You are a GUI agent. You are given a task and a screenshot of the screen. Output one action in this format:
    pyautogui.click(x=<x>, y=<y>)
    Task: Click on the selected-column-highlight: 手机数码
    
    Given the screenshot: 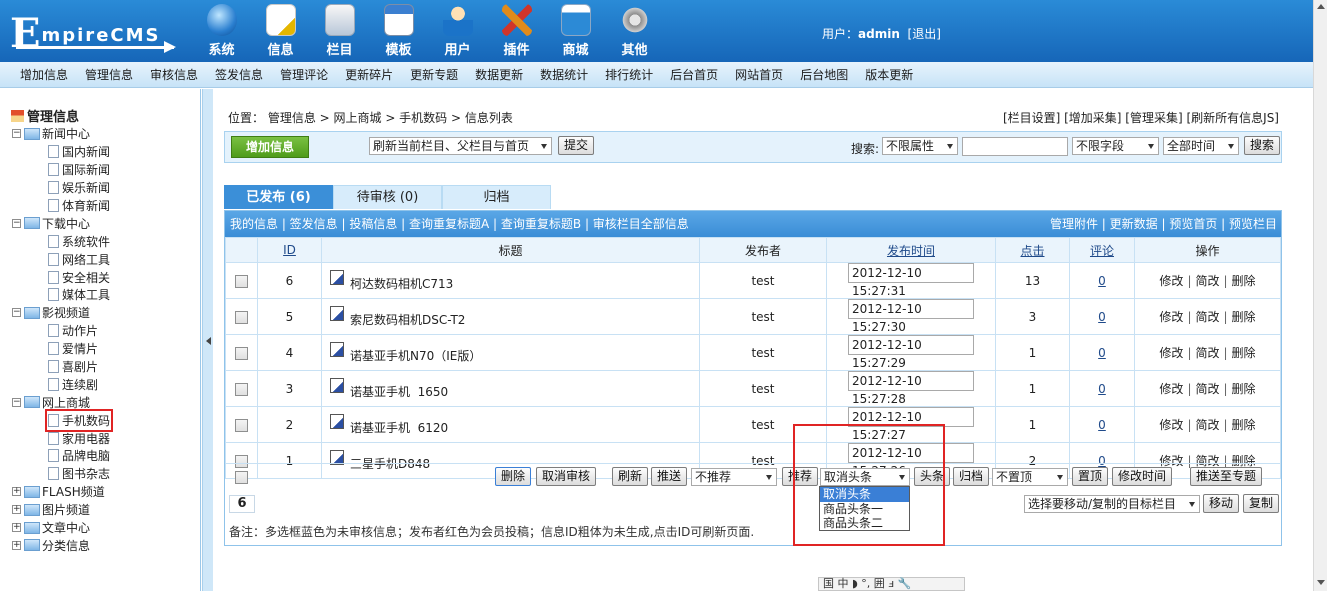 What is the action you would take?
    pyautogui.click(x=79, y=420)
    